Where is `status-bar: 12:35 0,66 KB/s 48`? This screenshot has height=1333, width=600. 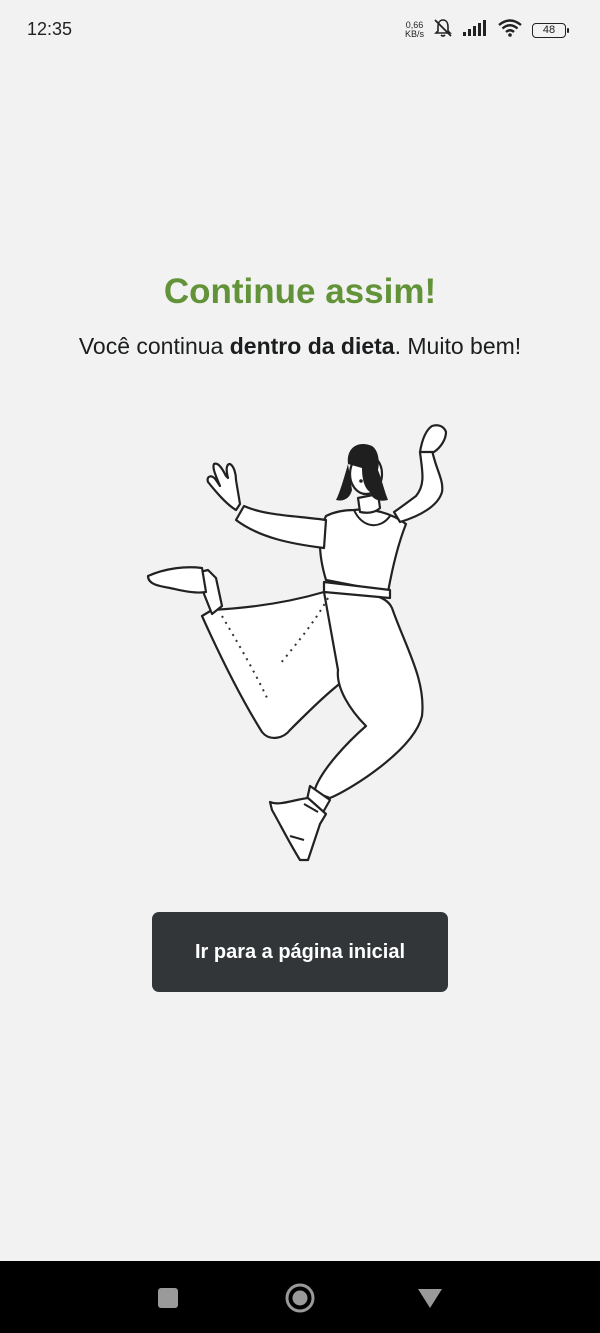
status-bar: 12:35 0,66 KB/s 48 is located at coordinates (300, 30).